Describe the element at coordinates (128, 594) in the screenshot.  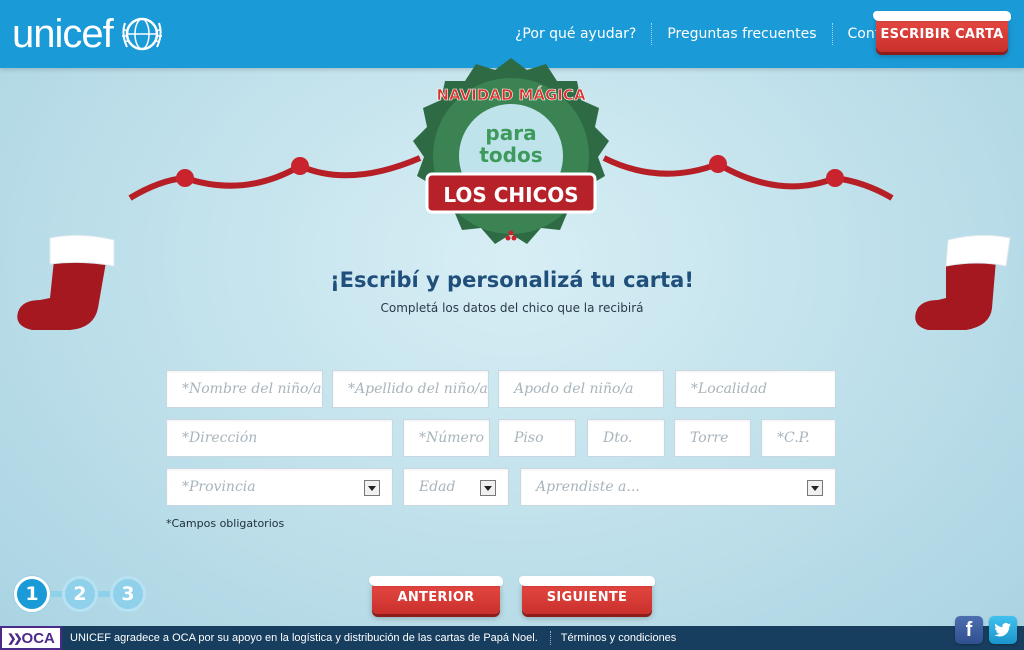
I see `step-3: 3` at that location.